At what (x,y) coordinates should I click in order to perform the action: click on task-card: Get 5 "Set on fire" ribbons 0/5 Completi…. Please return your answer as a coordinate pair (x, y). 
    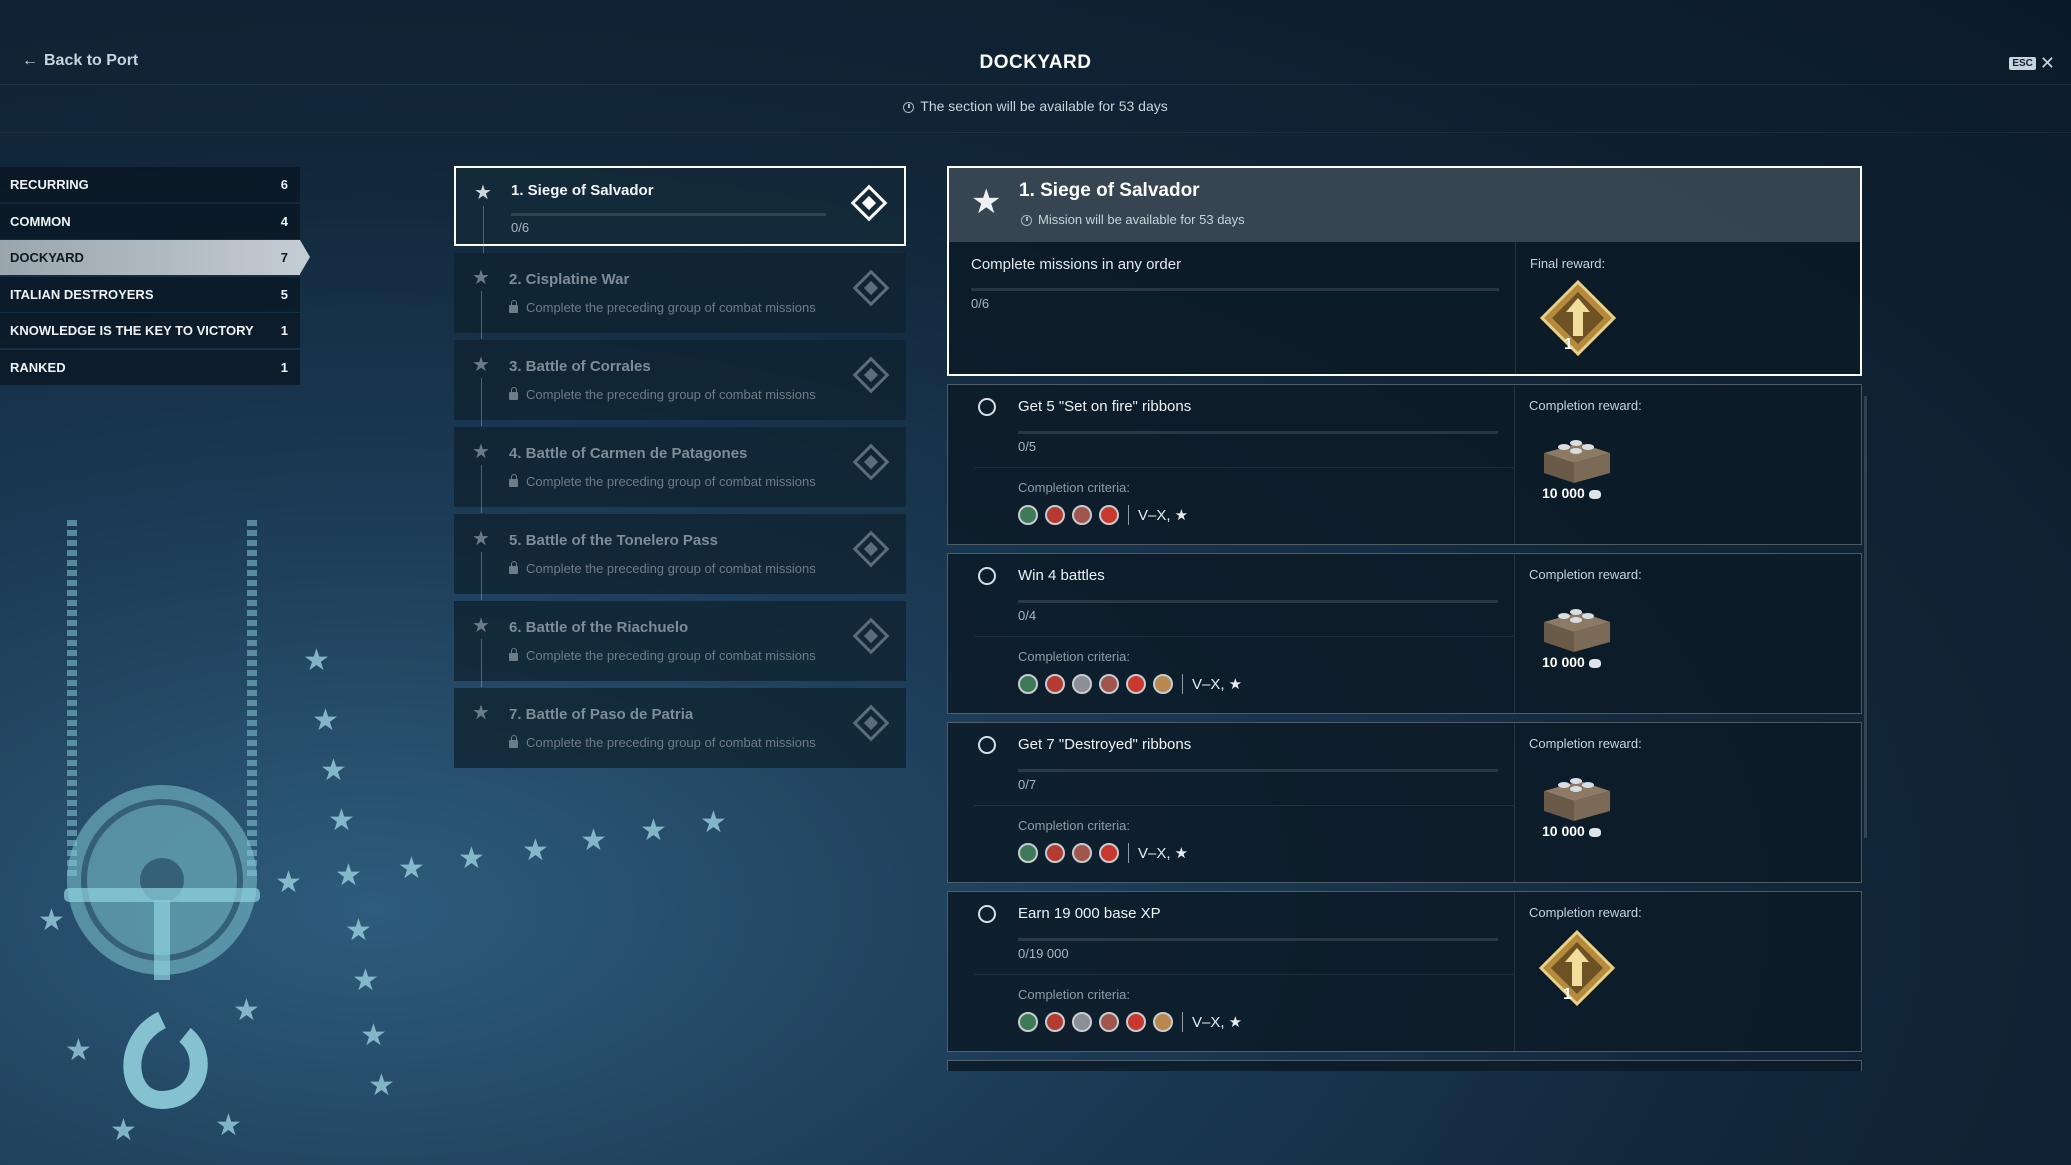
    Looking at the image, I should click on (1404, 464).